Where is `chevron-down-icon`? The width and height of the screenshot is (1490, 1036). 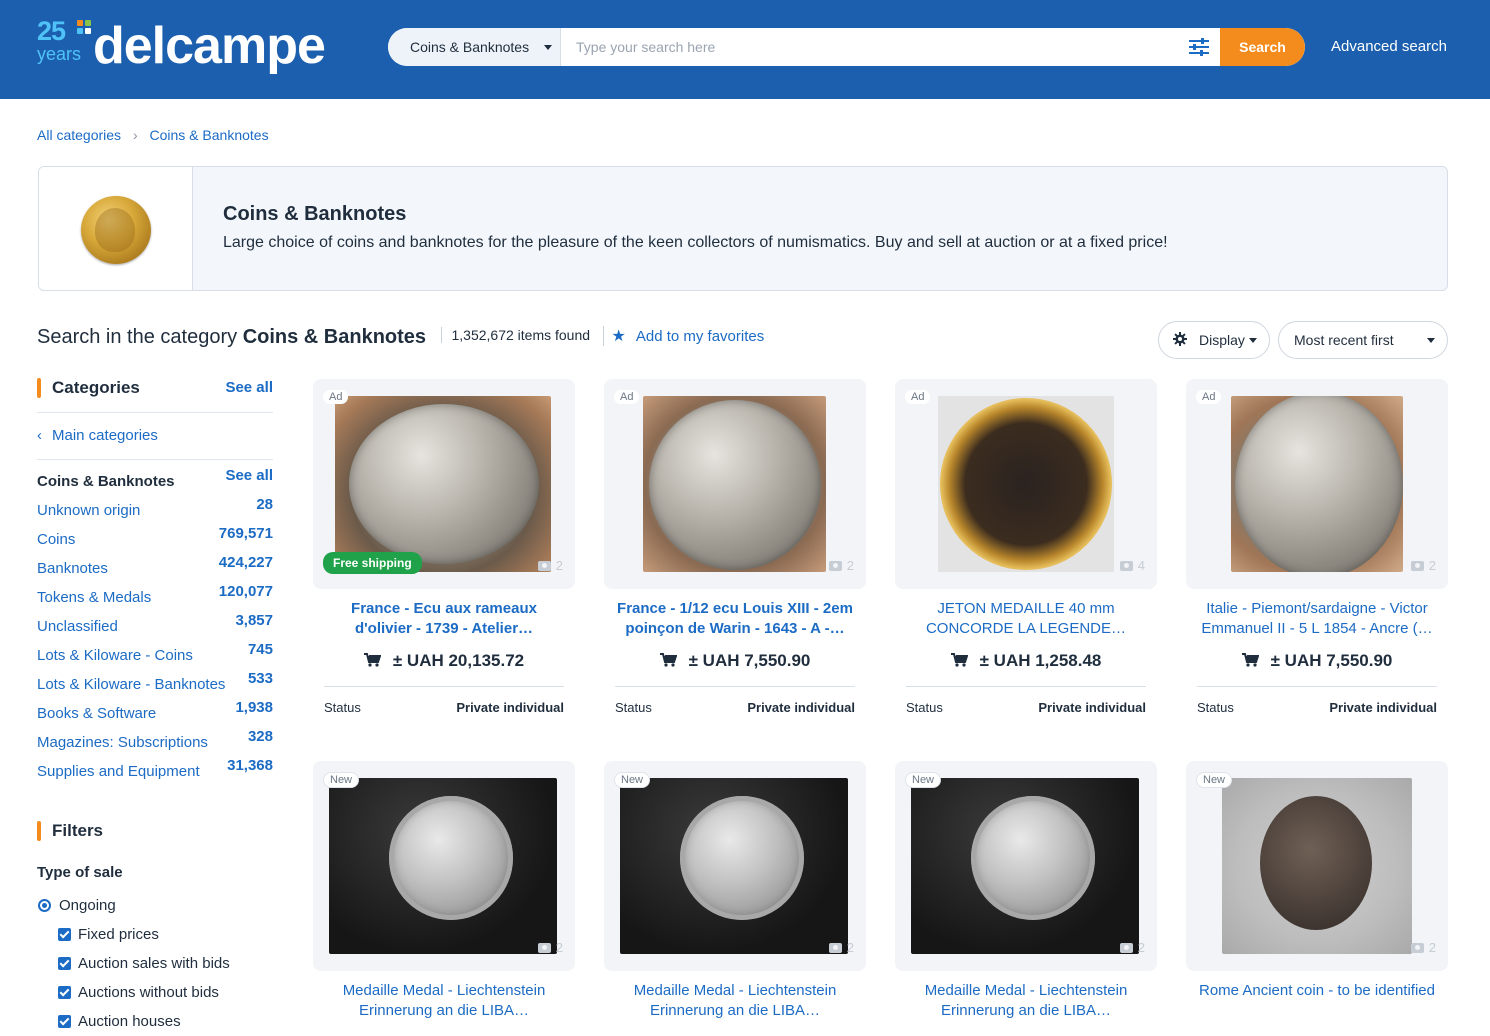 chevron-down-icon is located at coordinates (1253, 340).